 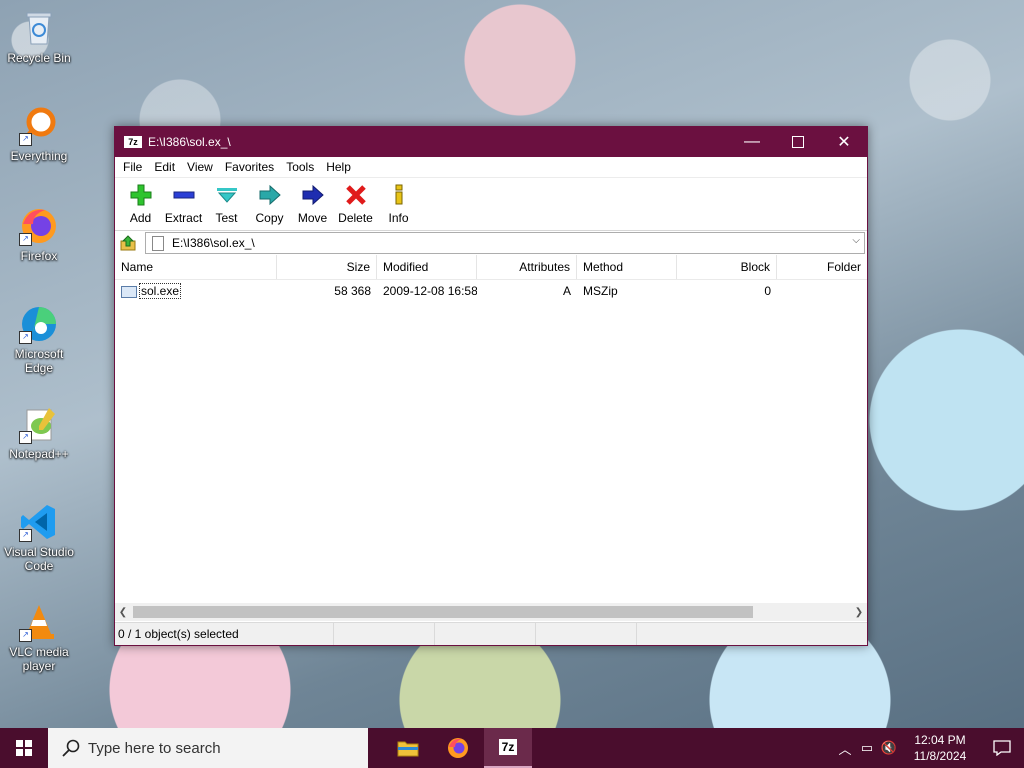 I want to click on sevenzip-icon: 7z, so click(x=508, y=747).